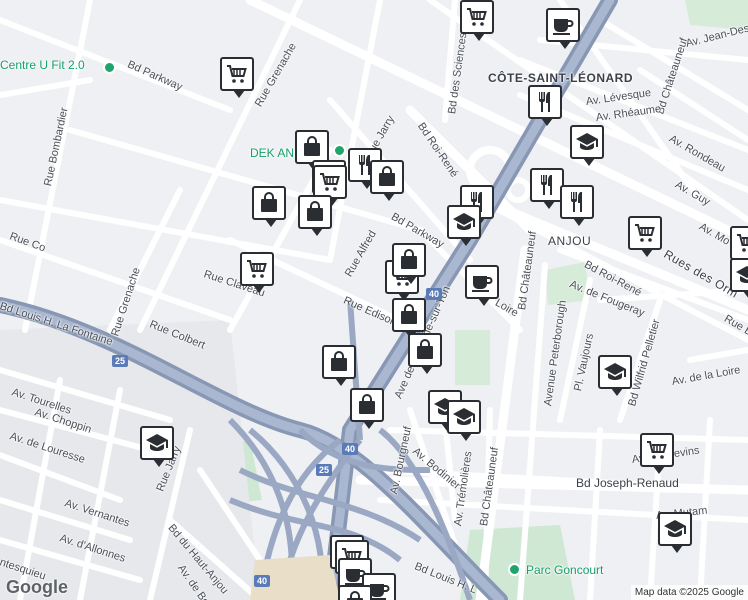 The width and height of the screenshot is (748, 600). Describe the element at coordinates (37, 587) in the screenshot. I see `google-logo: Google` at that location.